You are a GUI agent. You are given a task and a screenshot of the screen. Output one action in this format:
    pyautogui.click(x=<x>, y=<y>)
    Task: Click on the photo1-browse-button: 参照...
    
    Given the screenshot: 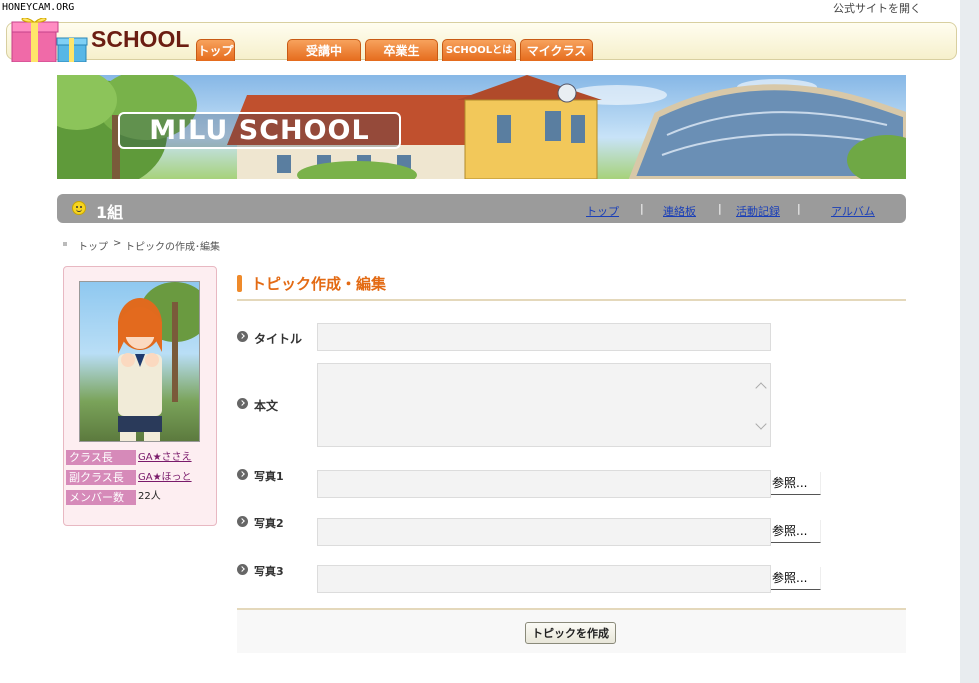 What is the action you would take?
    pyautogui.click(x=796, y=483)
    